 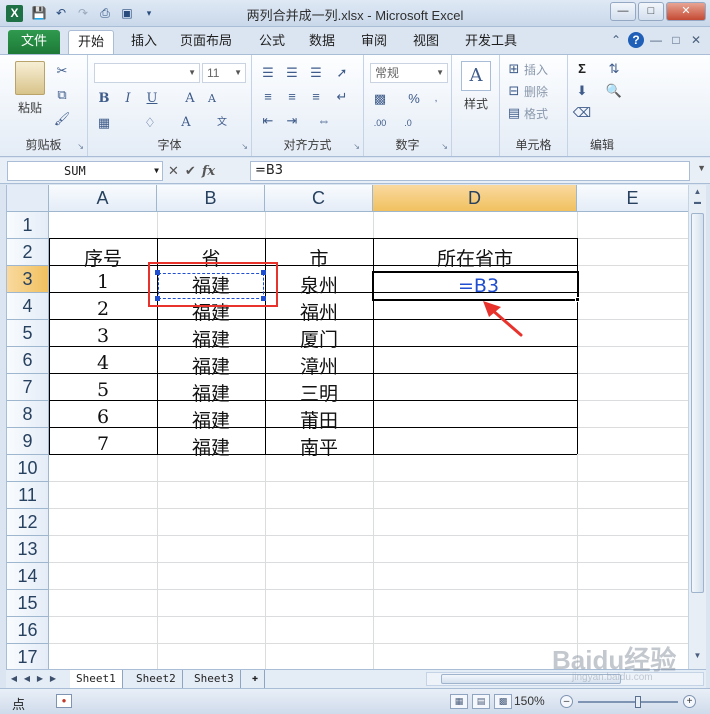 I want to click on row-header-13: 13, so click(x=28, y=549).